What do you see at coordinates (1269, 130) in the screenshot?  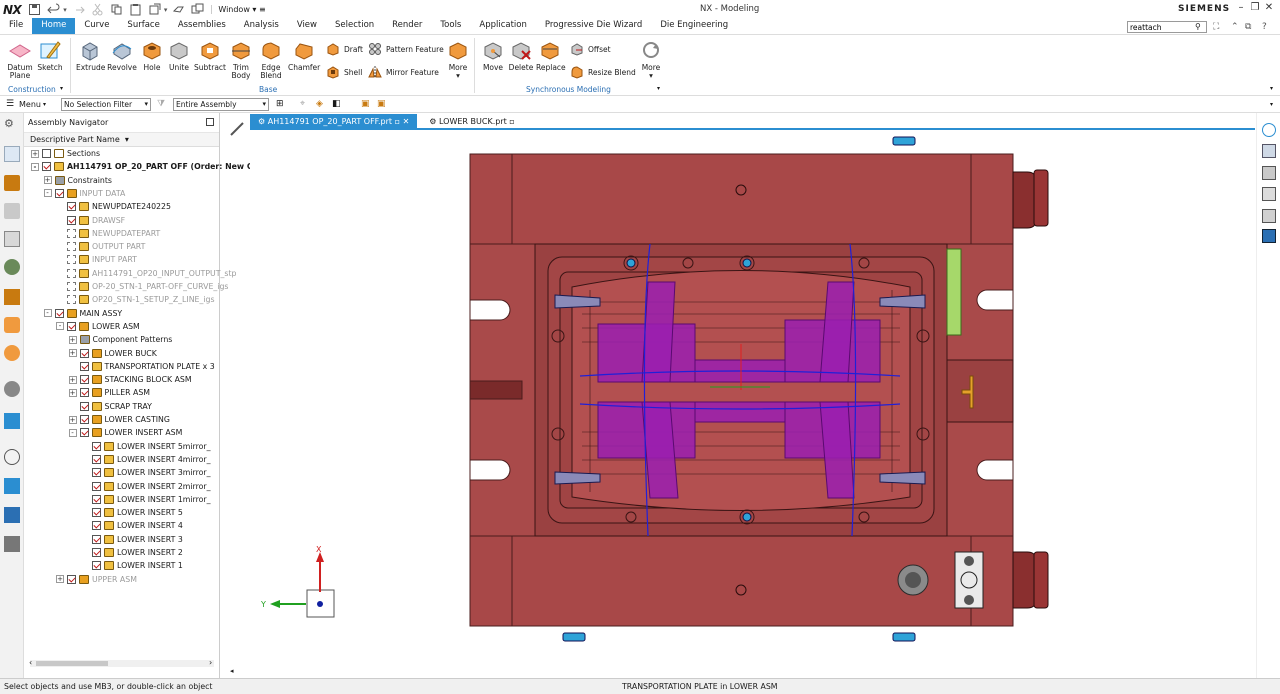 I see `orient-view-icon` at bounding box center [1269, 130].